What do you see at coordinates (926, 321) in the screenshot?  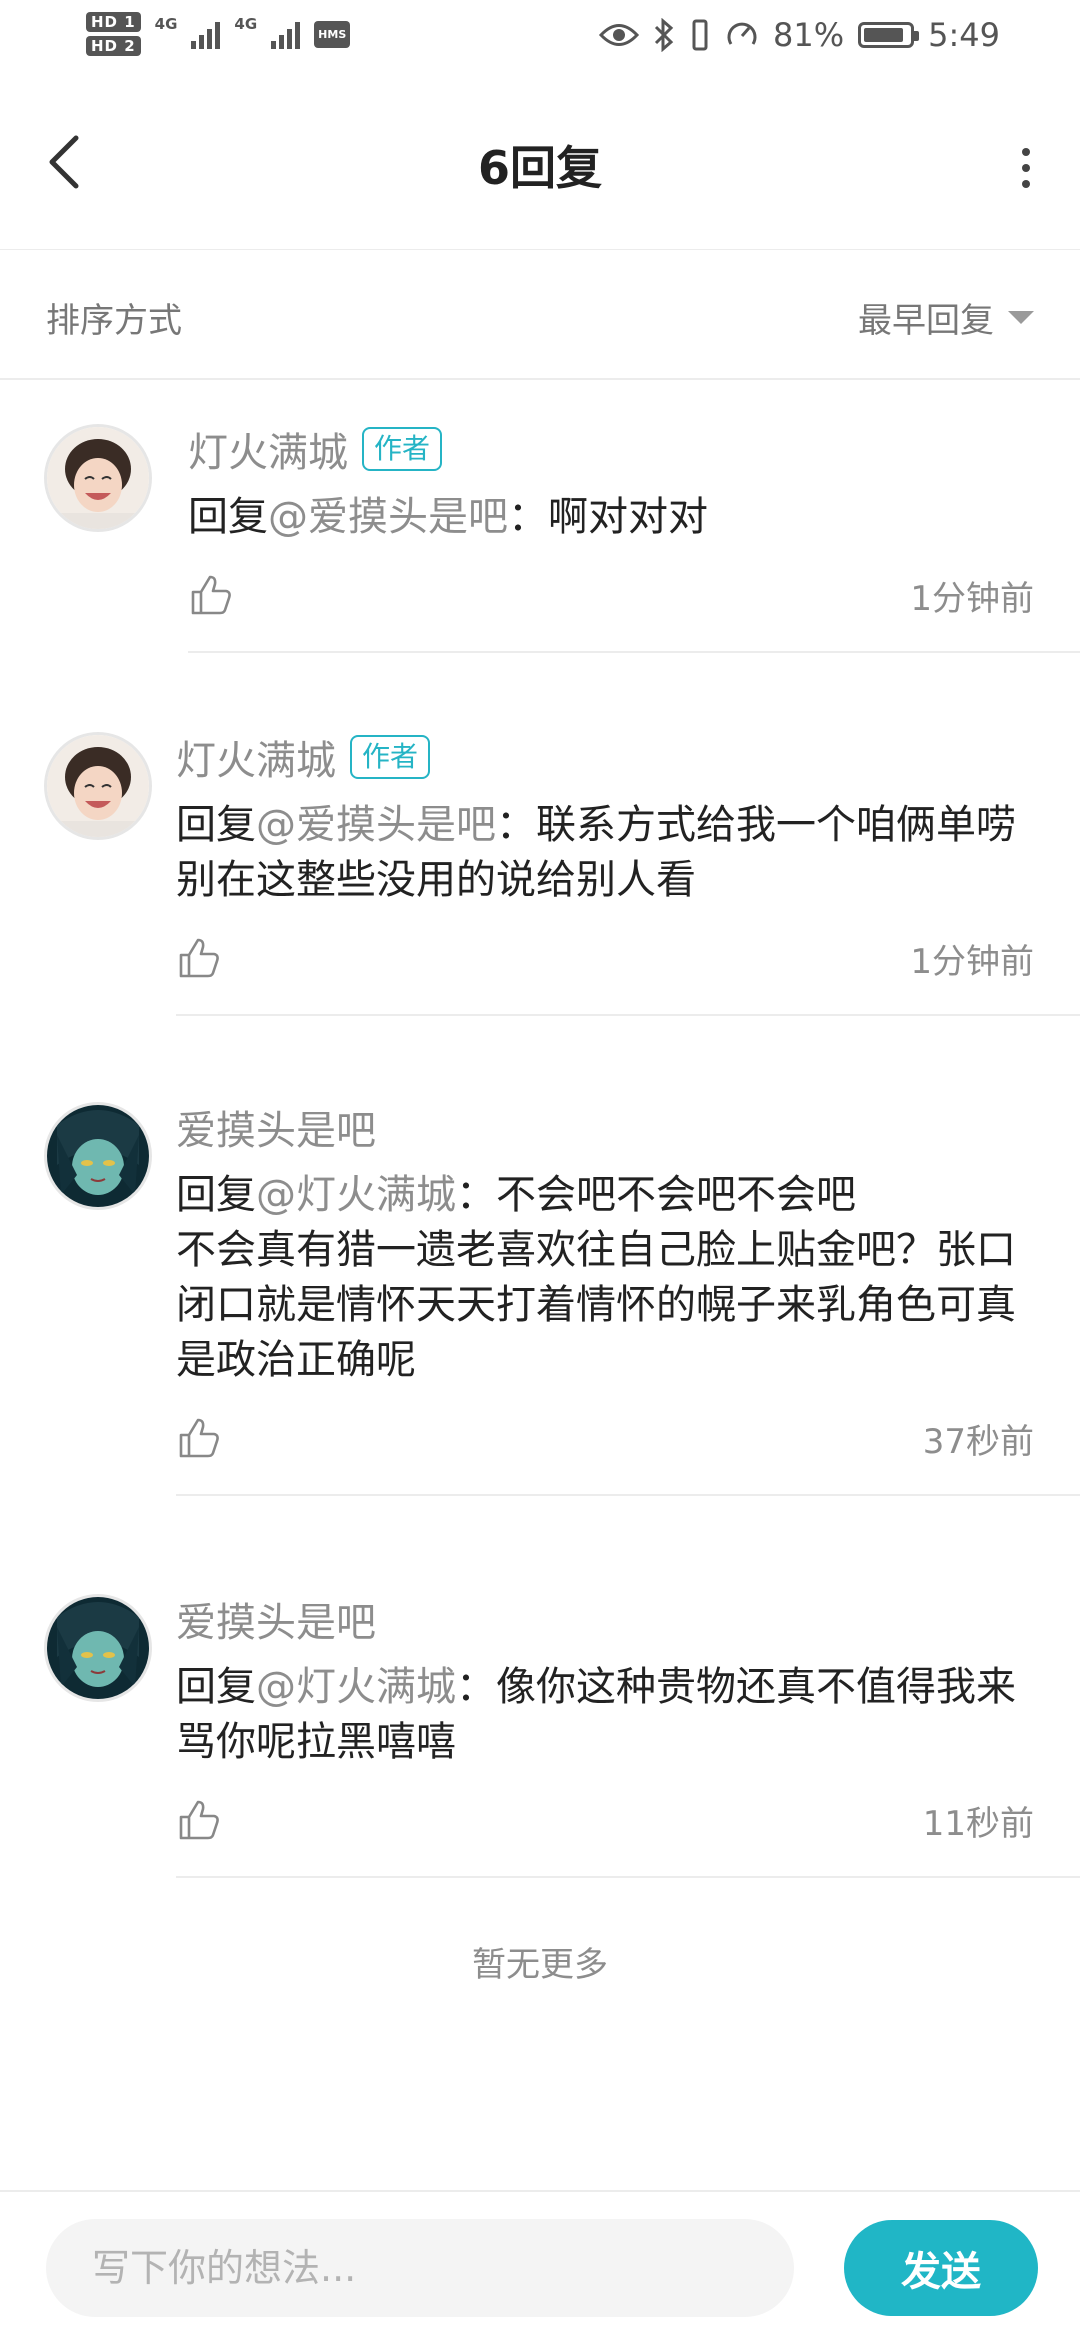 I see `sort-selected-value: 最早回复` at bounding box center [926, 321].